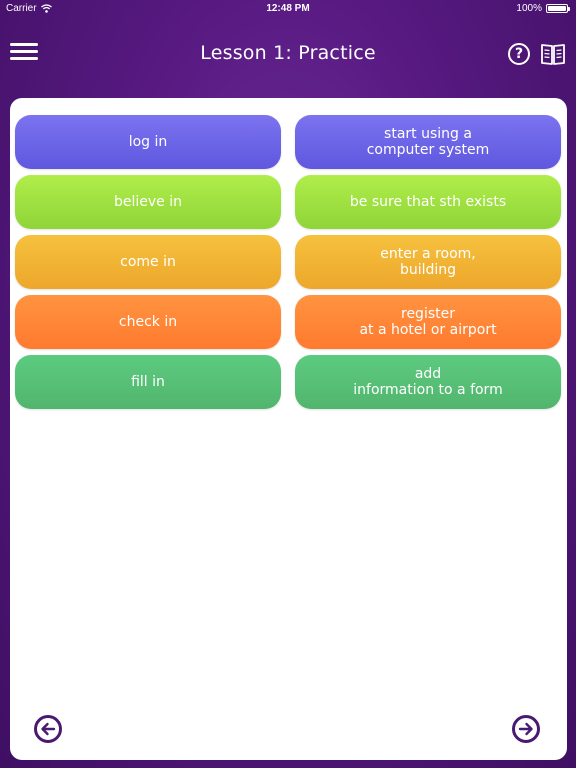 Image resolution: width=576 pixels, height=768 pixels. What do you see at coordinates (428, 142) in the screenshot?
I see `definition-tile-1: start using a computer system` at bounding box center [428, 142].